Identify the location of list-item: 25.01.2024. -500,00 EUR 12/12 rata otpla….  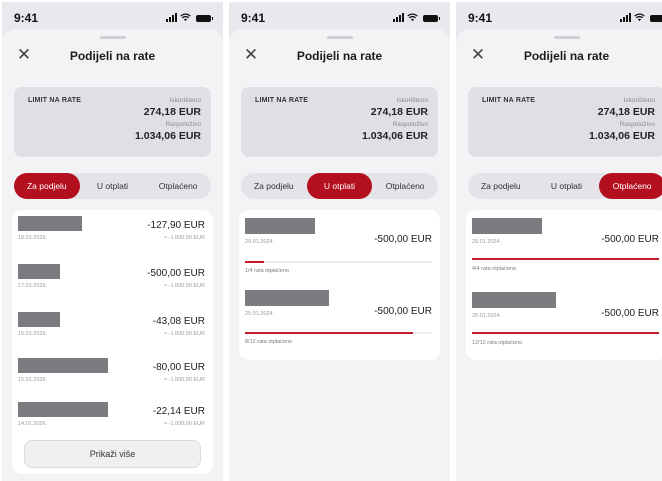
(564, 324).